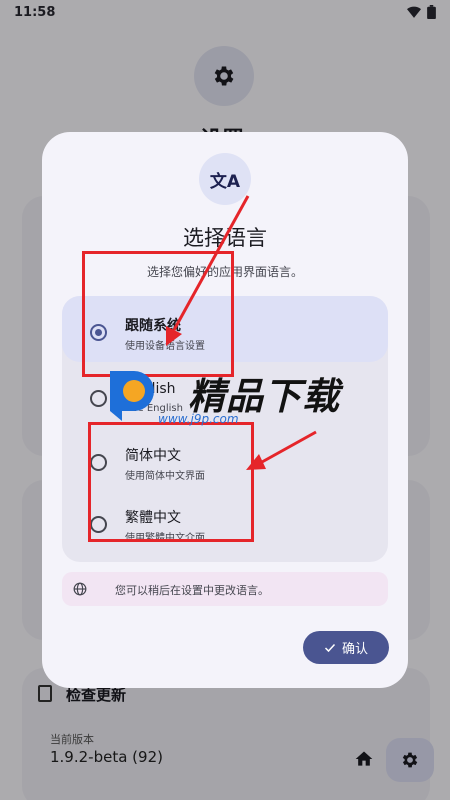 This screenshot has width=450, height=800. I want to click on status-bar: 11:58, so click(225, 12).